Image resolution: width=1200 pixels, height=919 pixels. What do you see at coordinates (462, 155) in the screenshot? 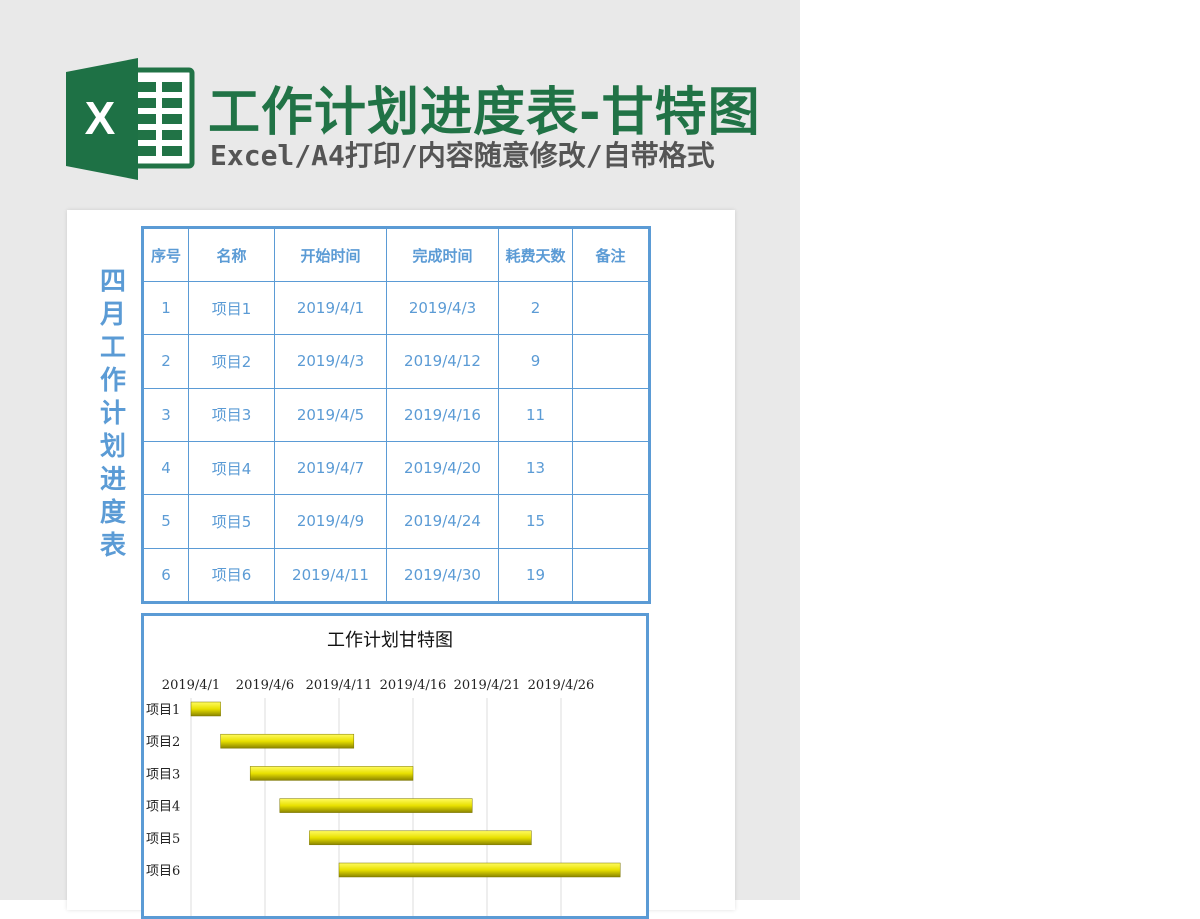
I see `page-subtitle: Excel/A4打印/内容随意修改/自带格式` at bounding box center [462, 155].